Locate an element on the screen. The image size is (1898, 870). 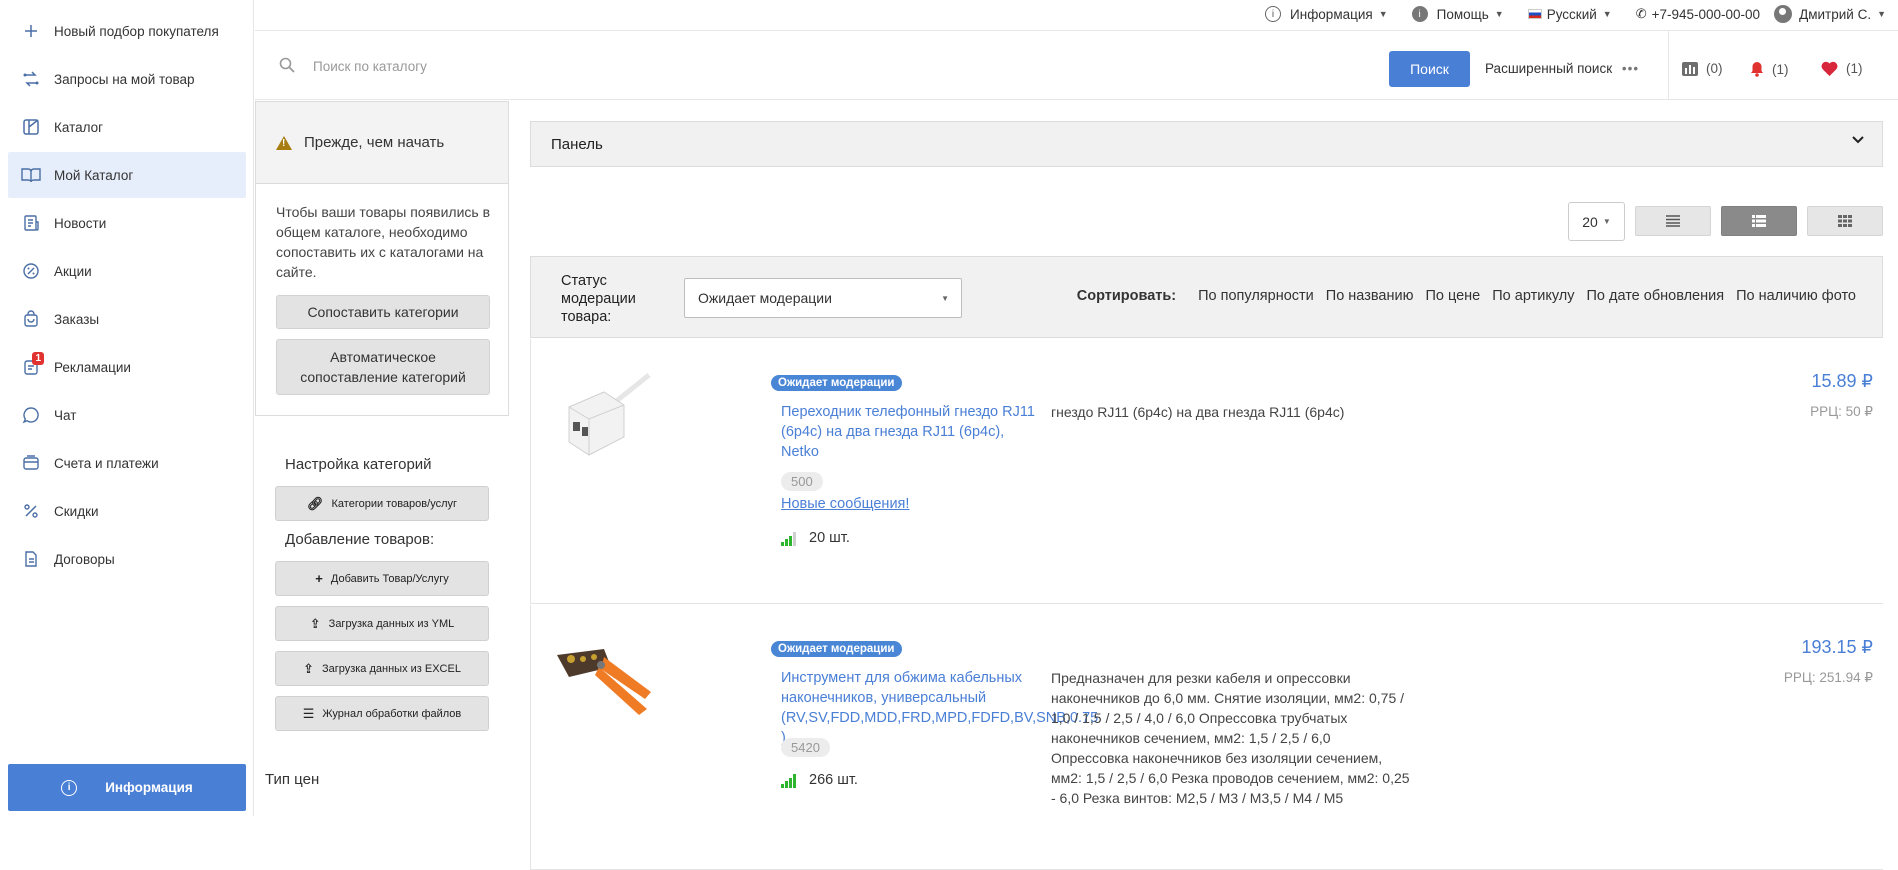
list-view-icon is located at coordinates (1673, 221).